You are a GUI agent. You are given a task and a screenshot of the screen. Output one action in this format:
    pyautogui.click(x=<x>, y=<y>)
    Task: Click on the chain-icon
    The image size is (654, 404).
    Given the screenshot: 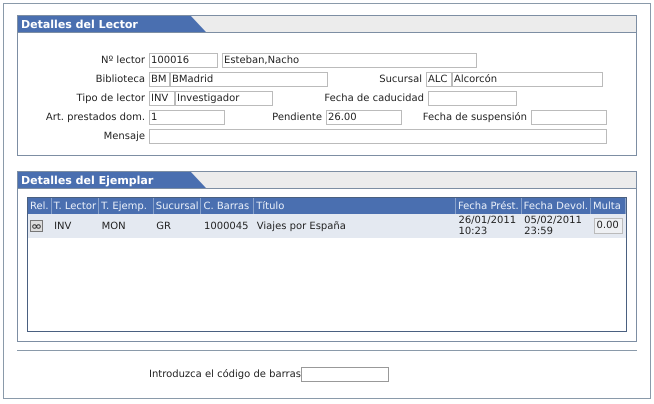 What is the action you would take?
    pyautogui.click(x=36, y=226)
    